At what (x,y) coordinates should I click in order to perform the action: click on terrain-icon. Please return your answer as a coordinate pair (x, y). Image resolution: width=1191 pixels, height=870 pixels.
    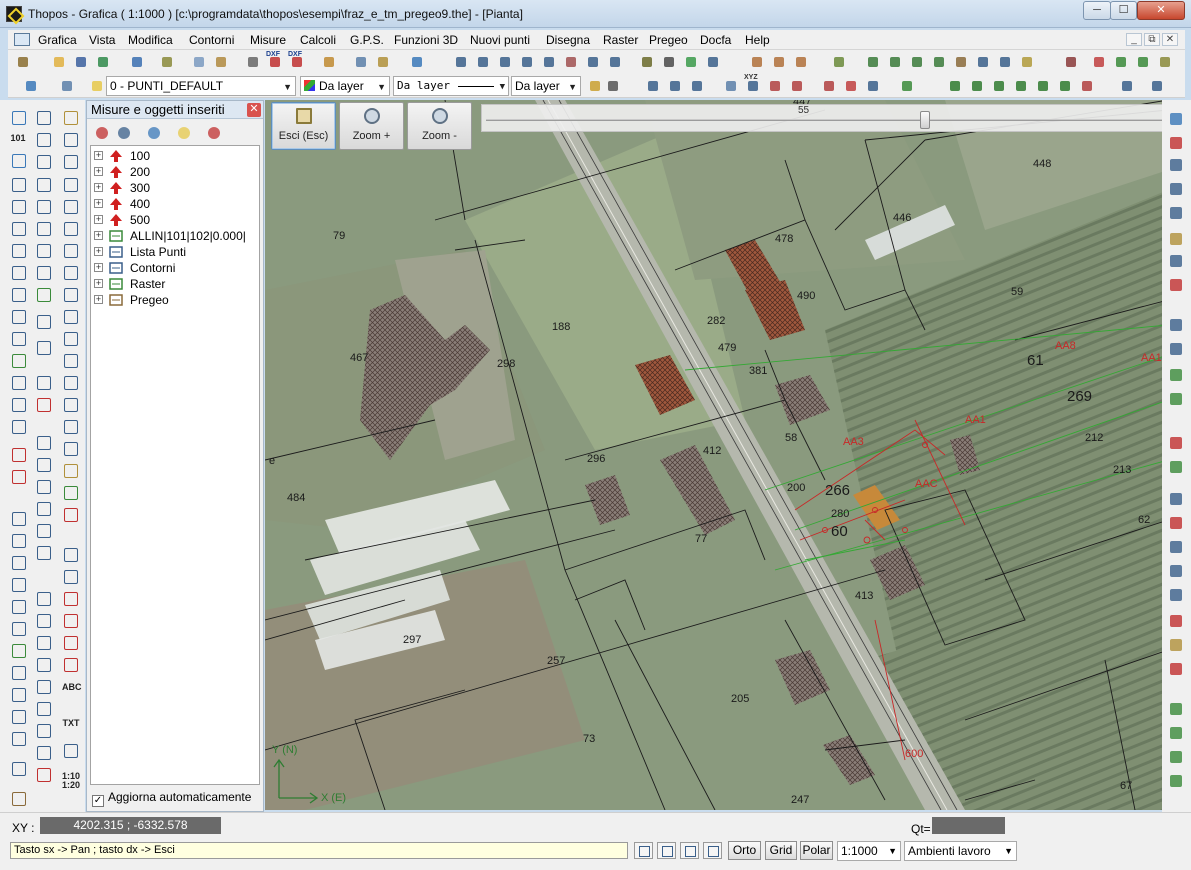
    Looking at the image, I should click on (1121, 62).